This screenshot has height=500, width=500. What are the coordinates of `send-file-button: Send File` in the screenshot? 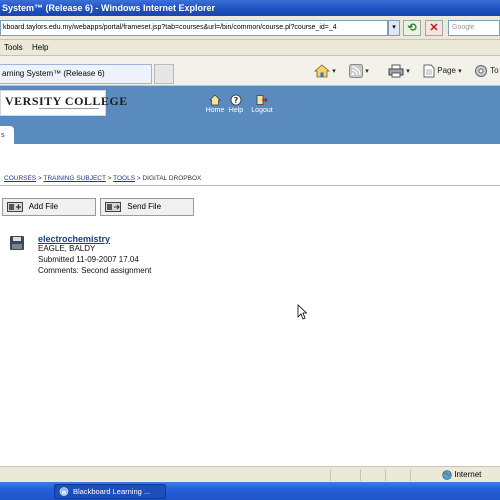 It's located at (147, 207).